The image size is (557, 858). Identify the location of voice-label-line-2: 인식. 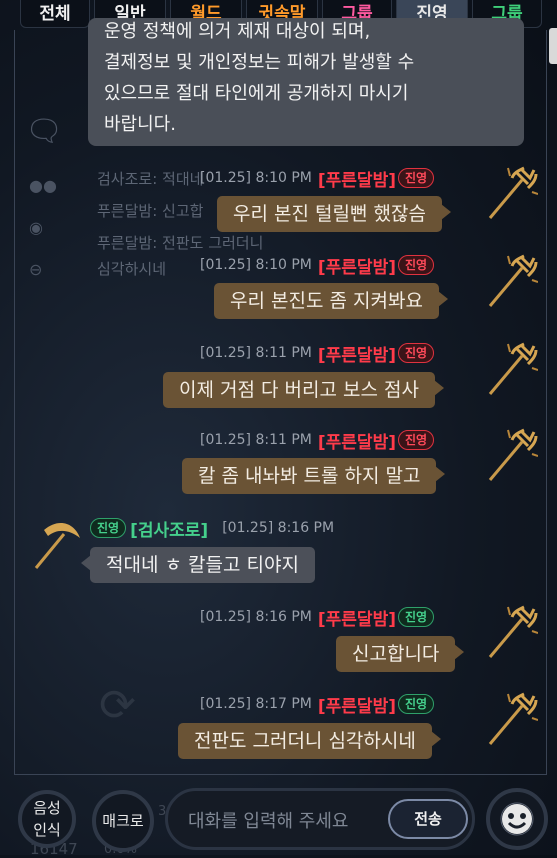
(47, 830).